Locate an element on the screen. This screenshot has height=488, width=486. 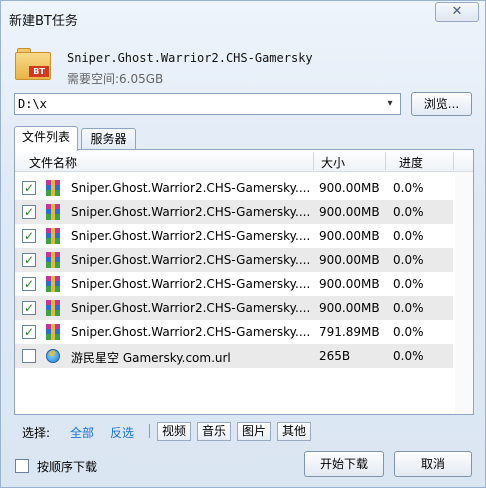
filter-divider is located at coordinates (149, 431).